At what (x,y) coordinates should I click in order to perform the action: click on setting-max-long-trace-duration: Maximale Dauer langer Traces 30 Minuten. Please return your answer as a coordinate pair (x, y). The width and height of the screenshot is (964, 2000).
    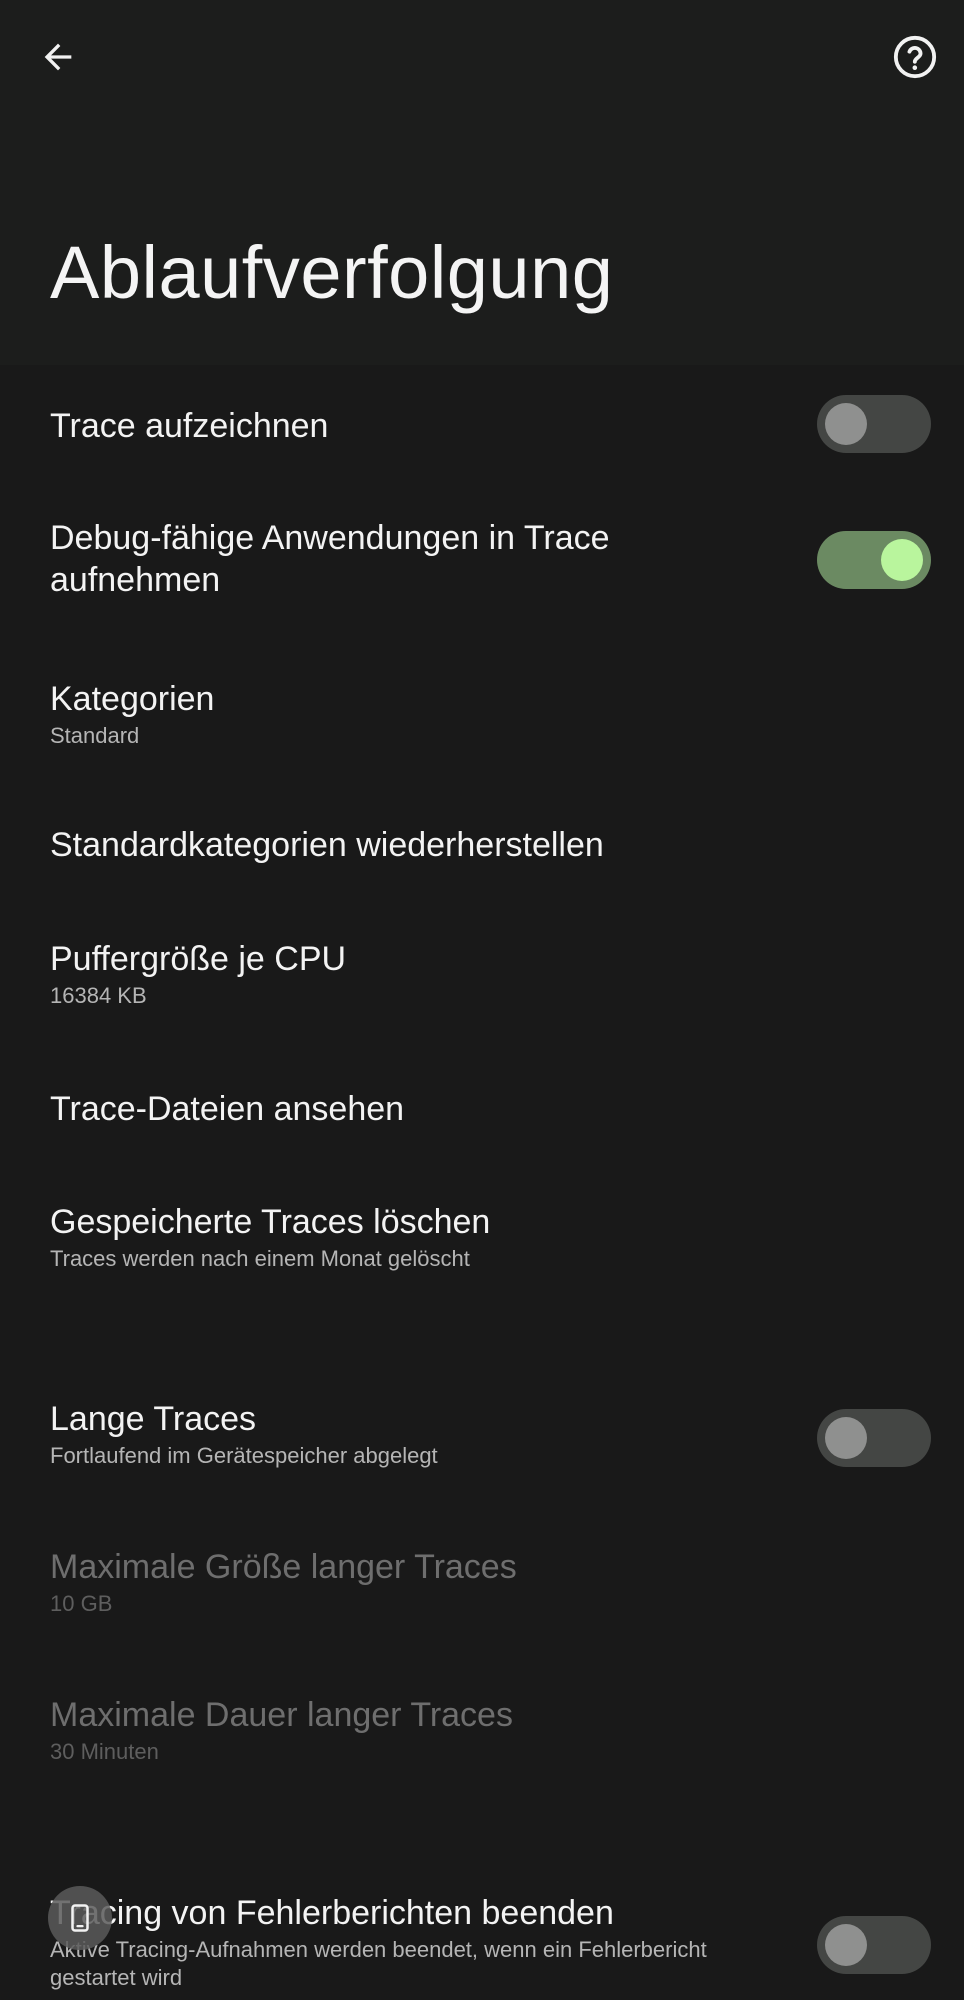
    Looking at the image, I should click on (482, 1741).